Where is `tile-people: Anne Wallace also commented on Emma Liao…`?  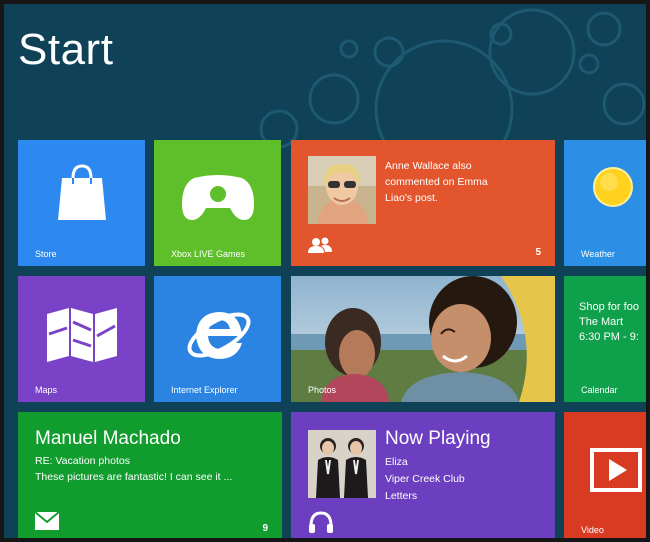 tile-people: Anne Wallace also commented on Emma Liao… is located at coordinates (423, 203).